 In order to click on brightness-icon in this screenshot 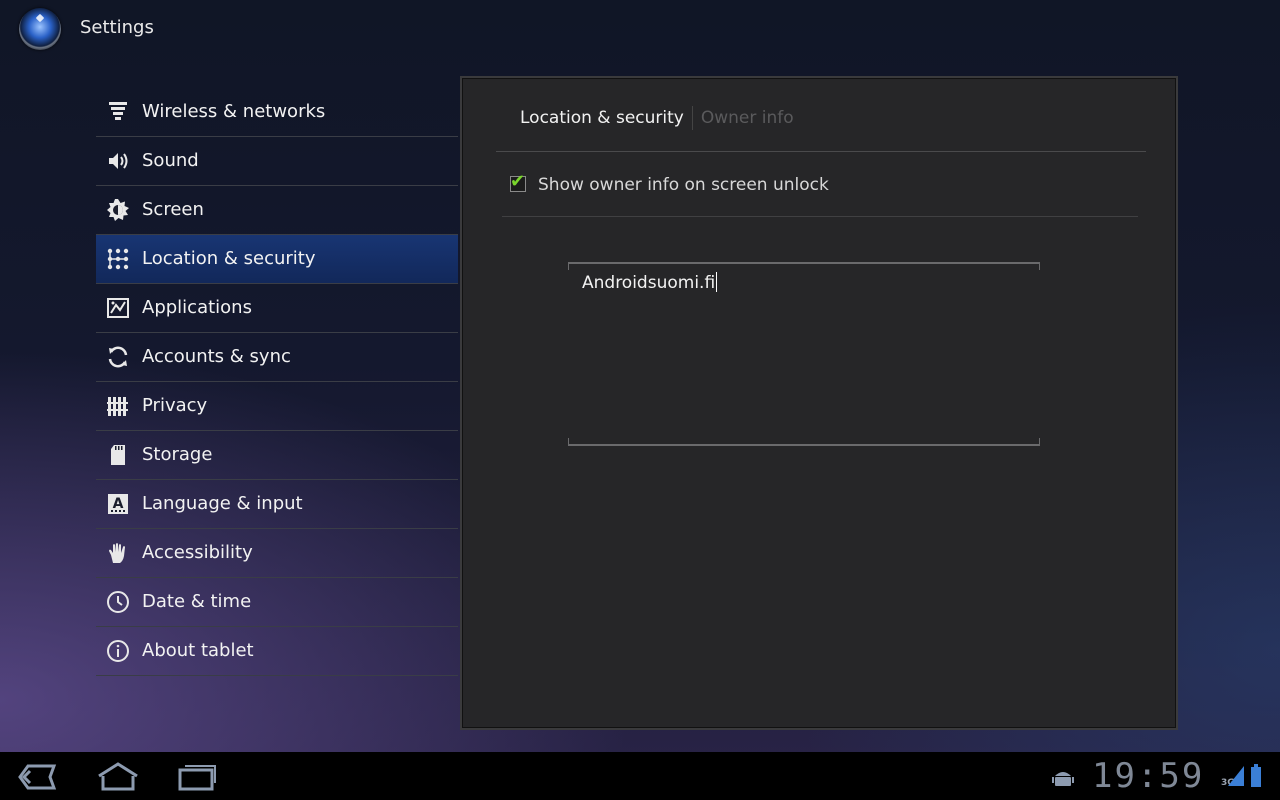, I will do `click(118, 210)`.